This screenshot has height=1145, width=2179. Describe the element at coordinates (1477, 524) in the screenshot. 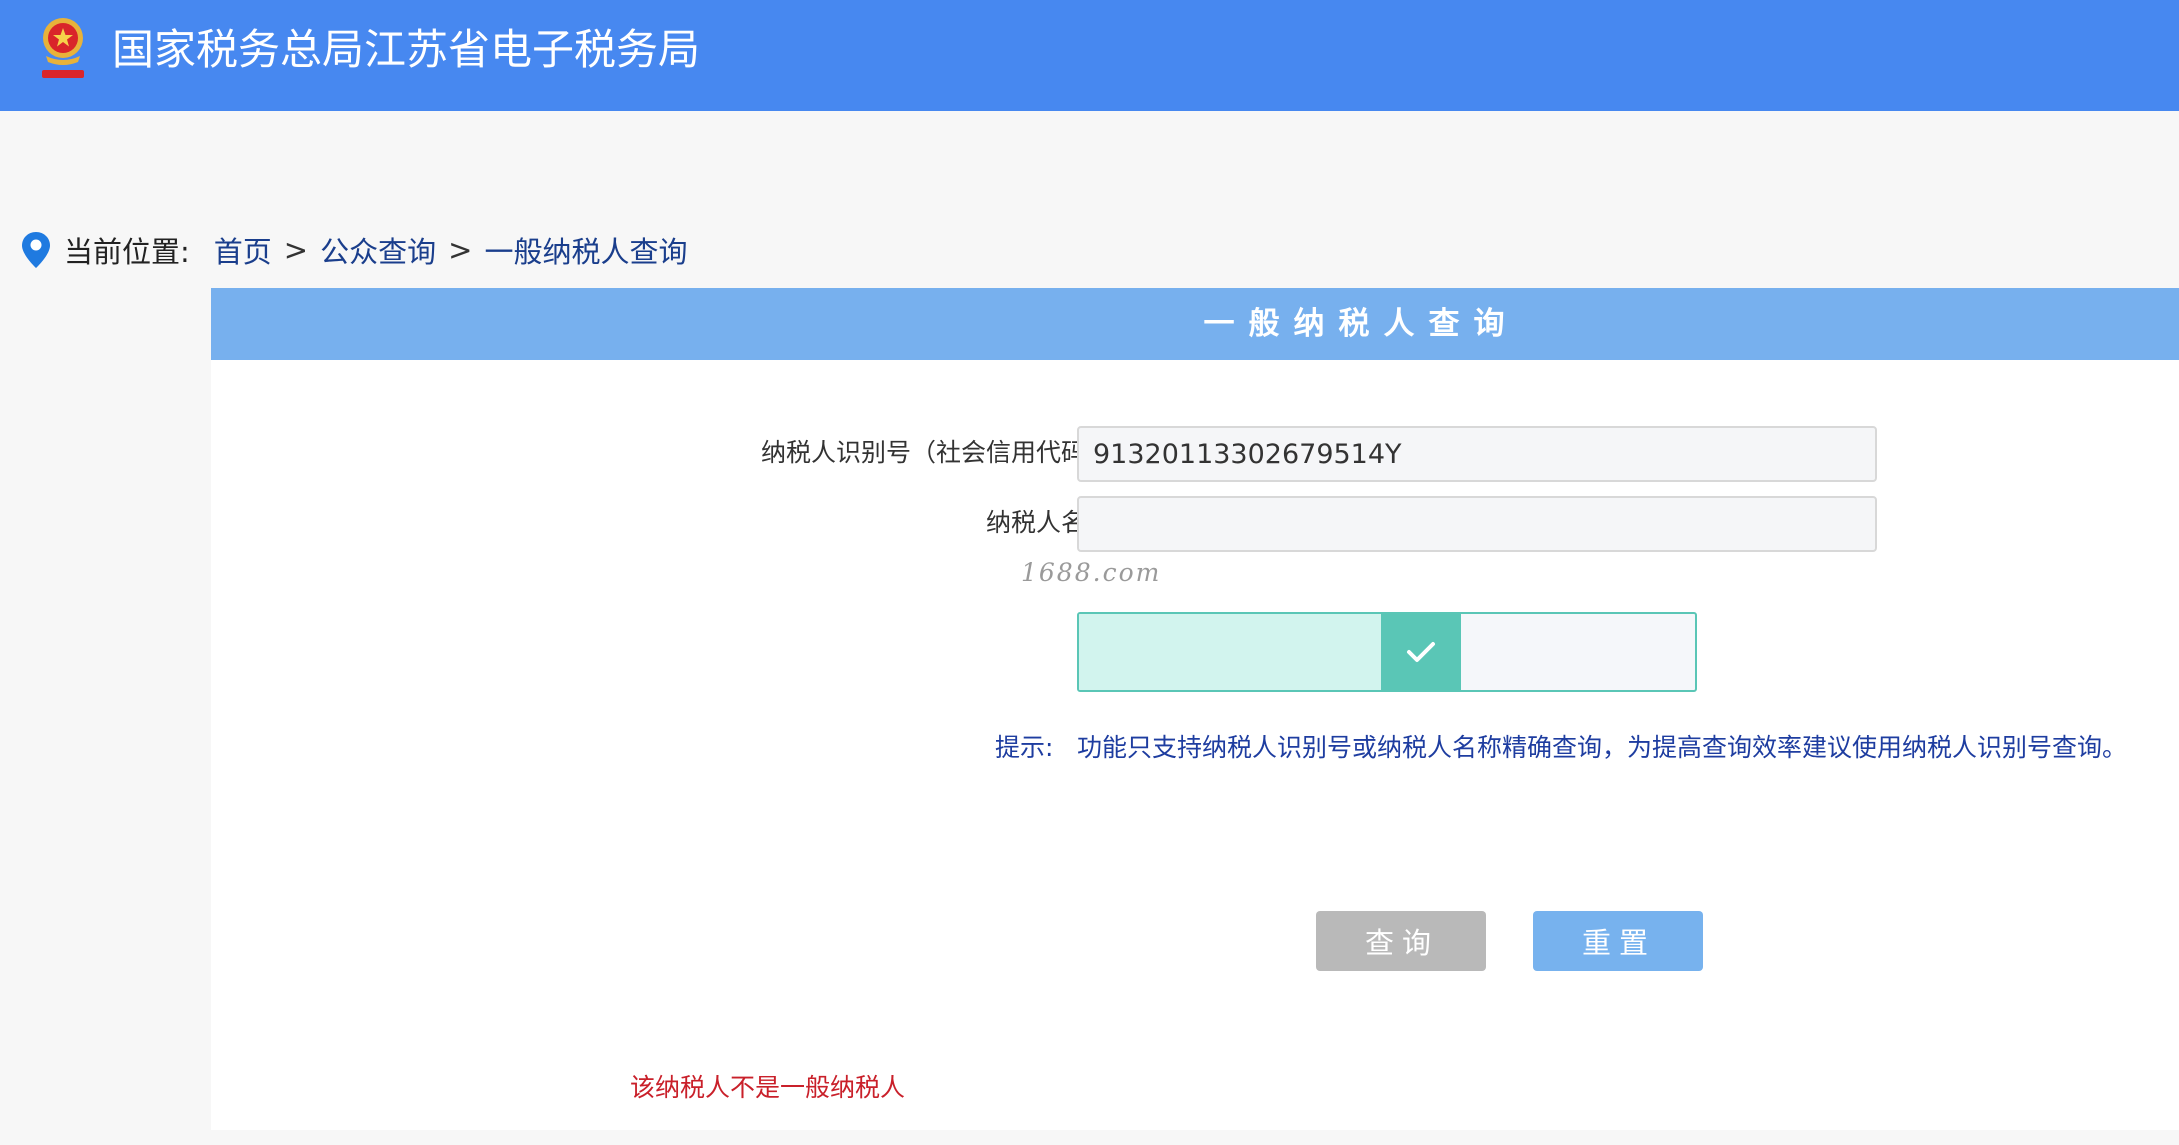

I see `taxpayer-name-input` at that location.